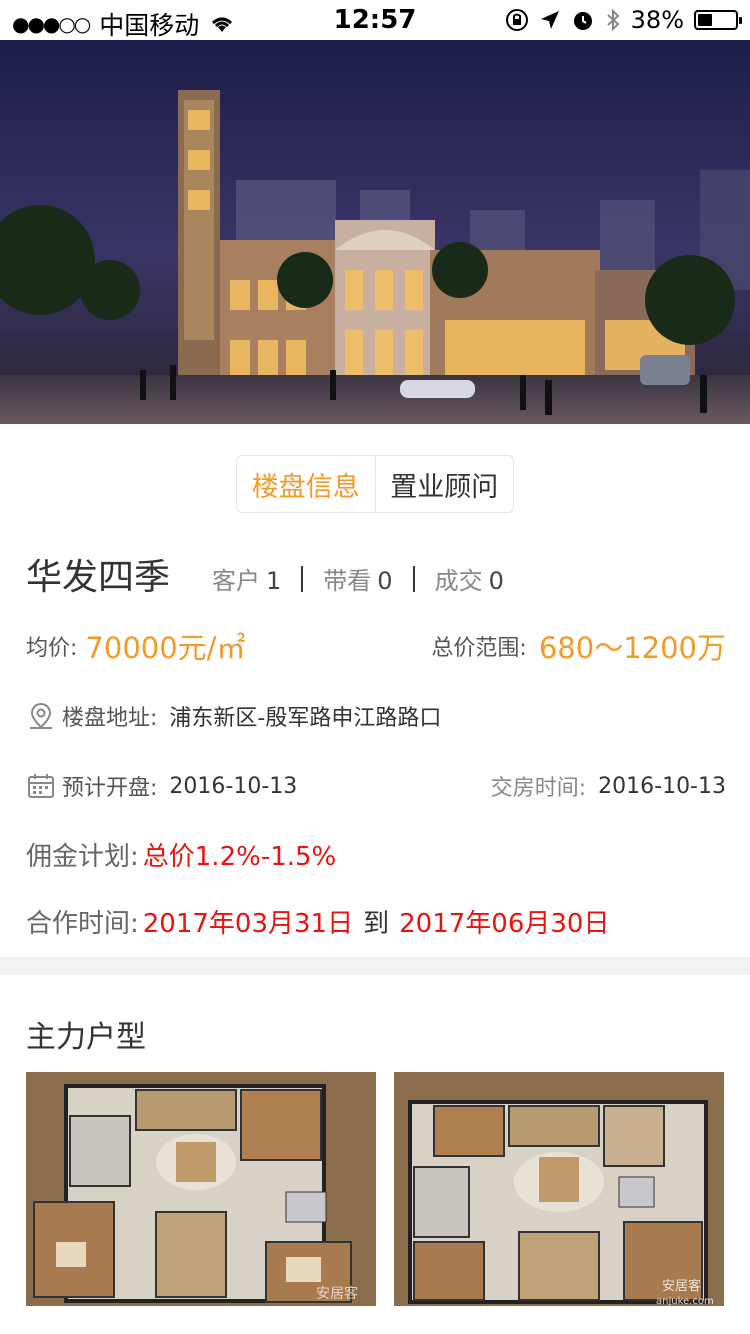  I want to click on floorplan-card: 安居客, so click(201, 1189).